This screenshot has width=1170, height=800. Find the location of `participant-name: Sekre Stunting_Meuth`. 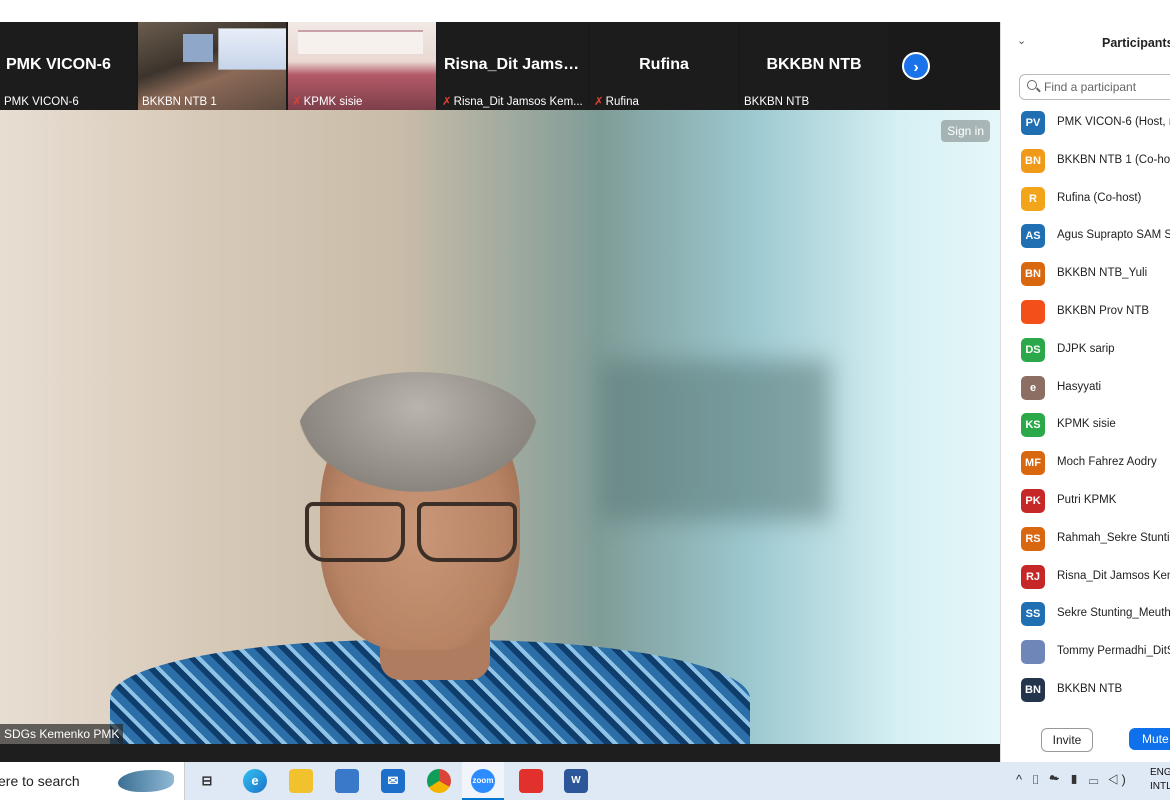

participant-name: Sekre Stunting_Meuth is located at coordinates (1113, 613).